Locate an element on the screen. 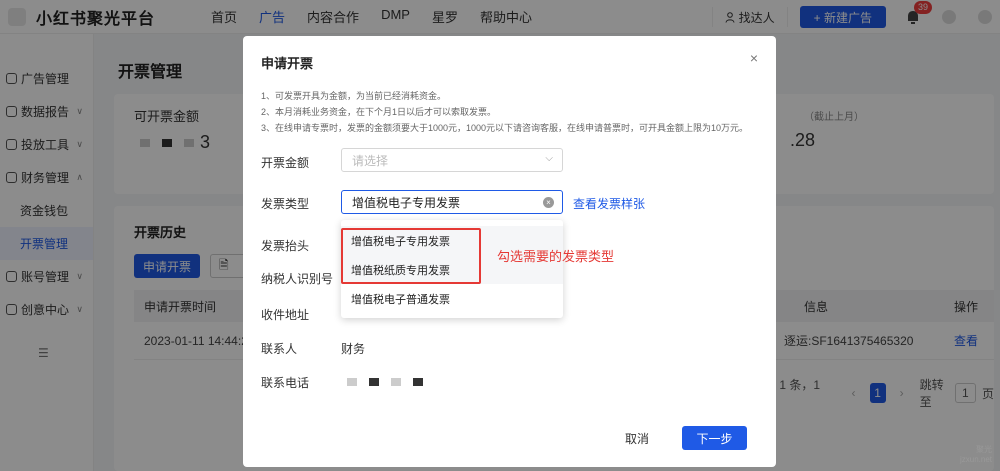 This screenshot has width=1000, height=471. amount-placeholder: 请选择 is located at coordinates (370, 160).